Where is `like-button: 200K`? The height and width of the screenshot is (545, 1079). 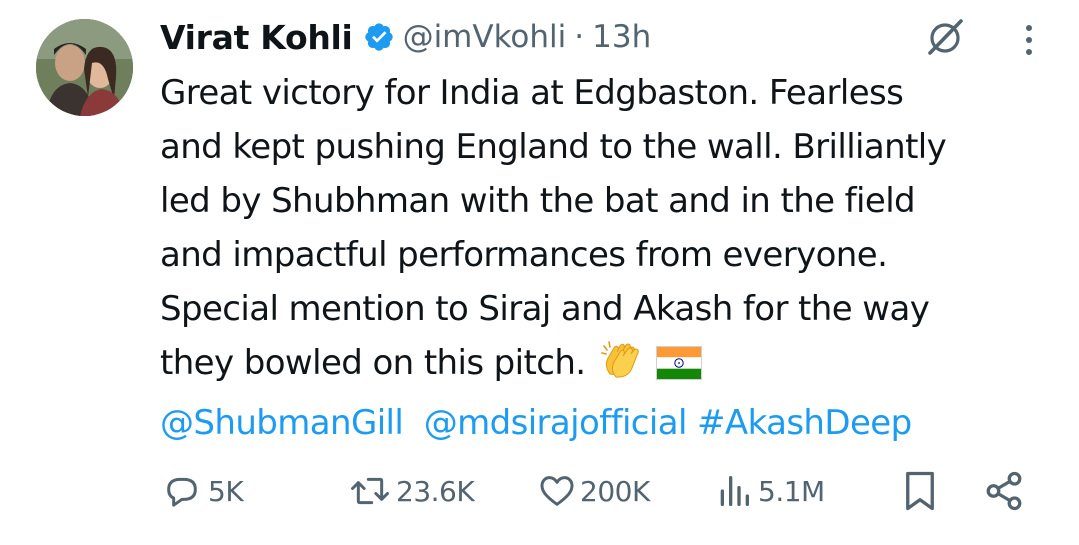 like-button: 200K is located at coordinates (593, 491).